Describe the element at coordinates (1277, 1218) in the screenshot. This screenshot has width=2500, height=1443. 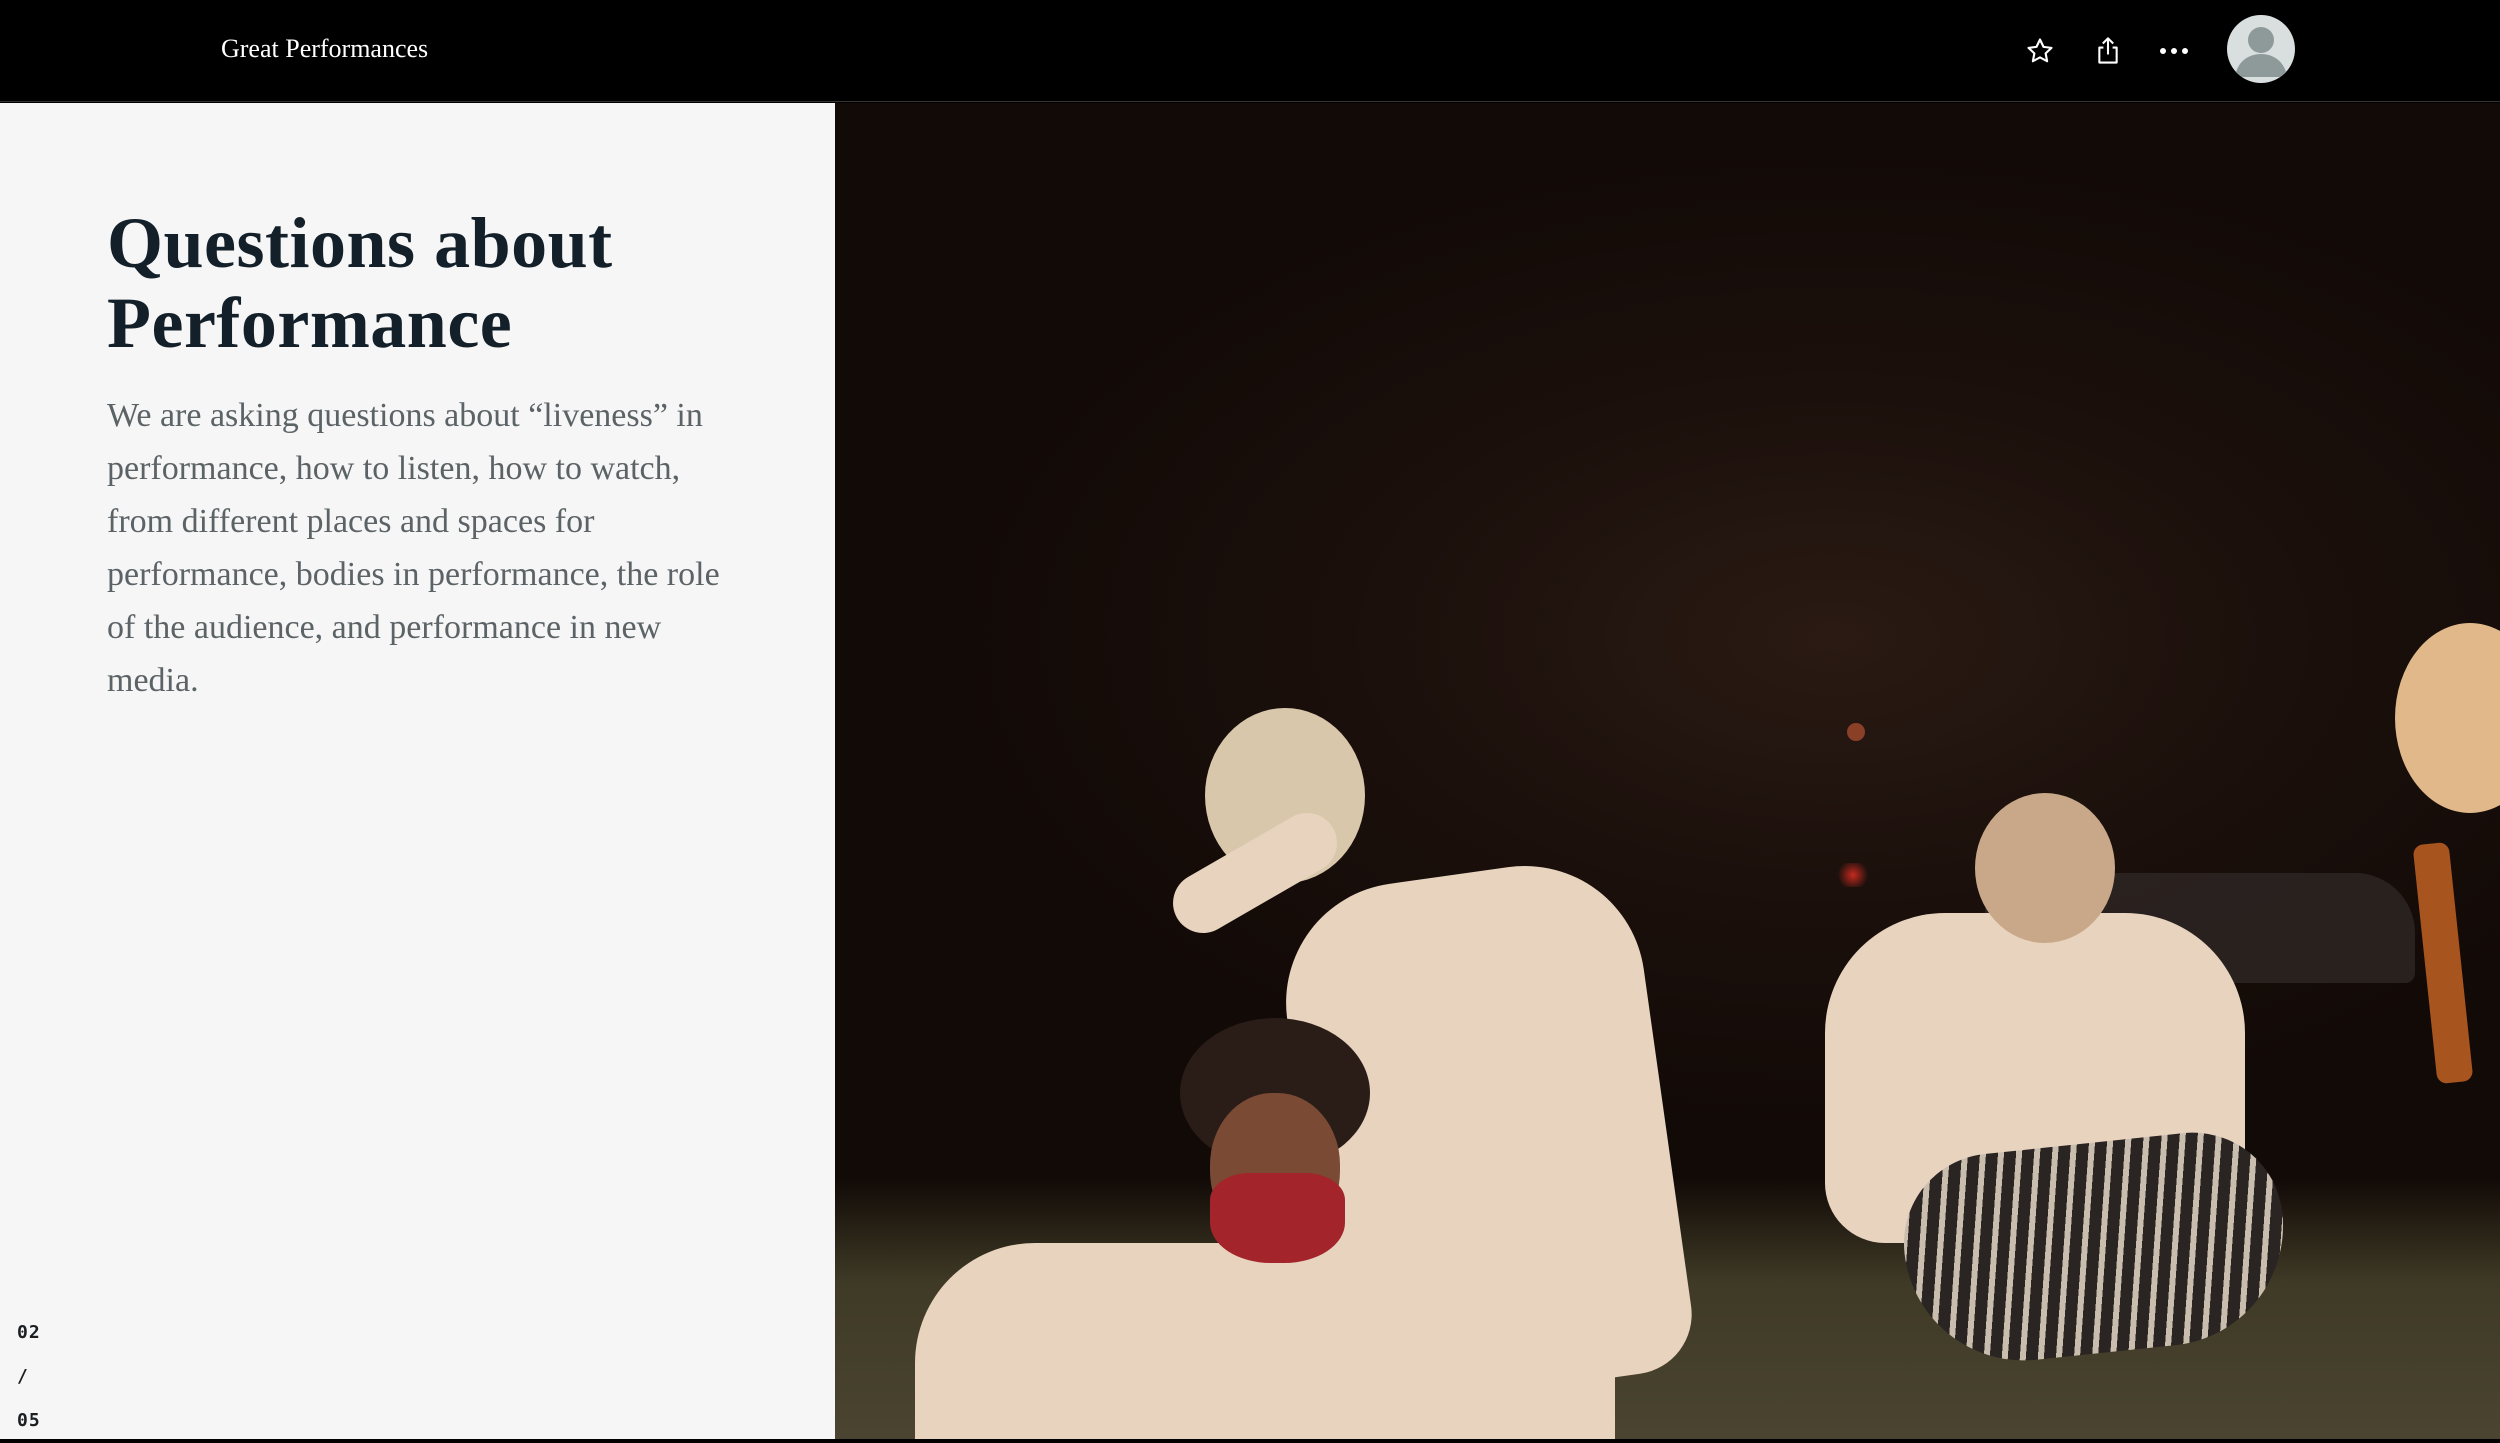
I see `red-face-mask` at that location.